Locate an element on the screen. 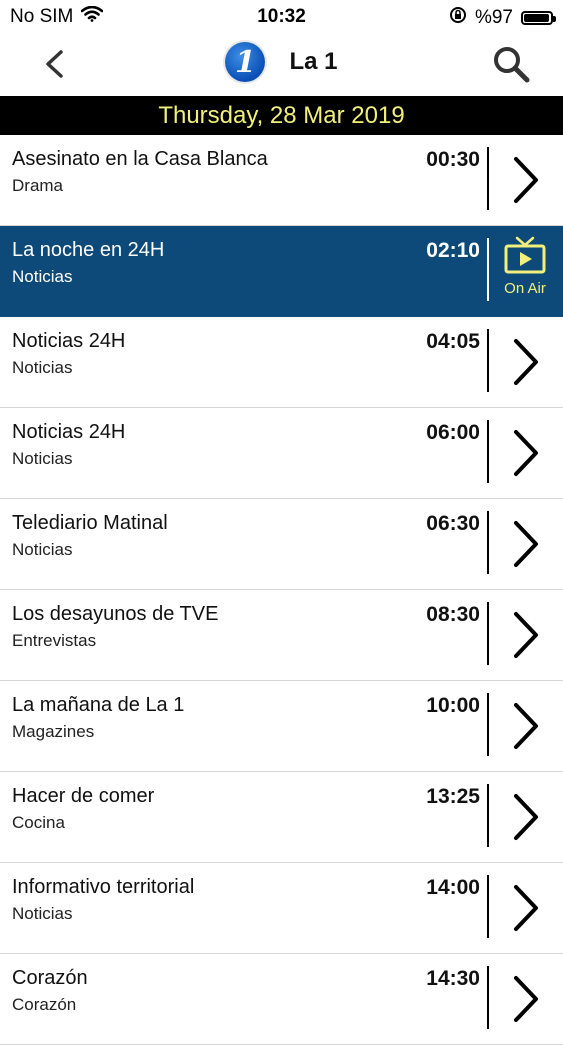  program-row: Hacer de comer Cocina 13:25 is located at coordinates (281, 817).